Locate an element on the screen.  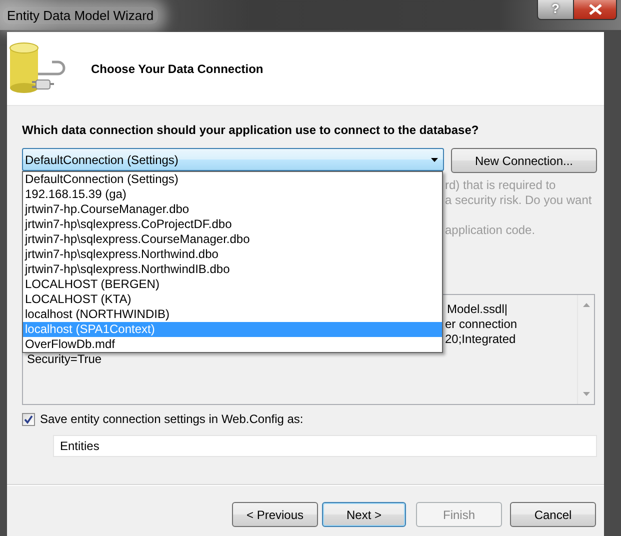
warning-text: a security risk. Do you want is located at coordinates (519, 200).